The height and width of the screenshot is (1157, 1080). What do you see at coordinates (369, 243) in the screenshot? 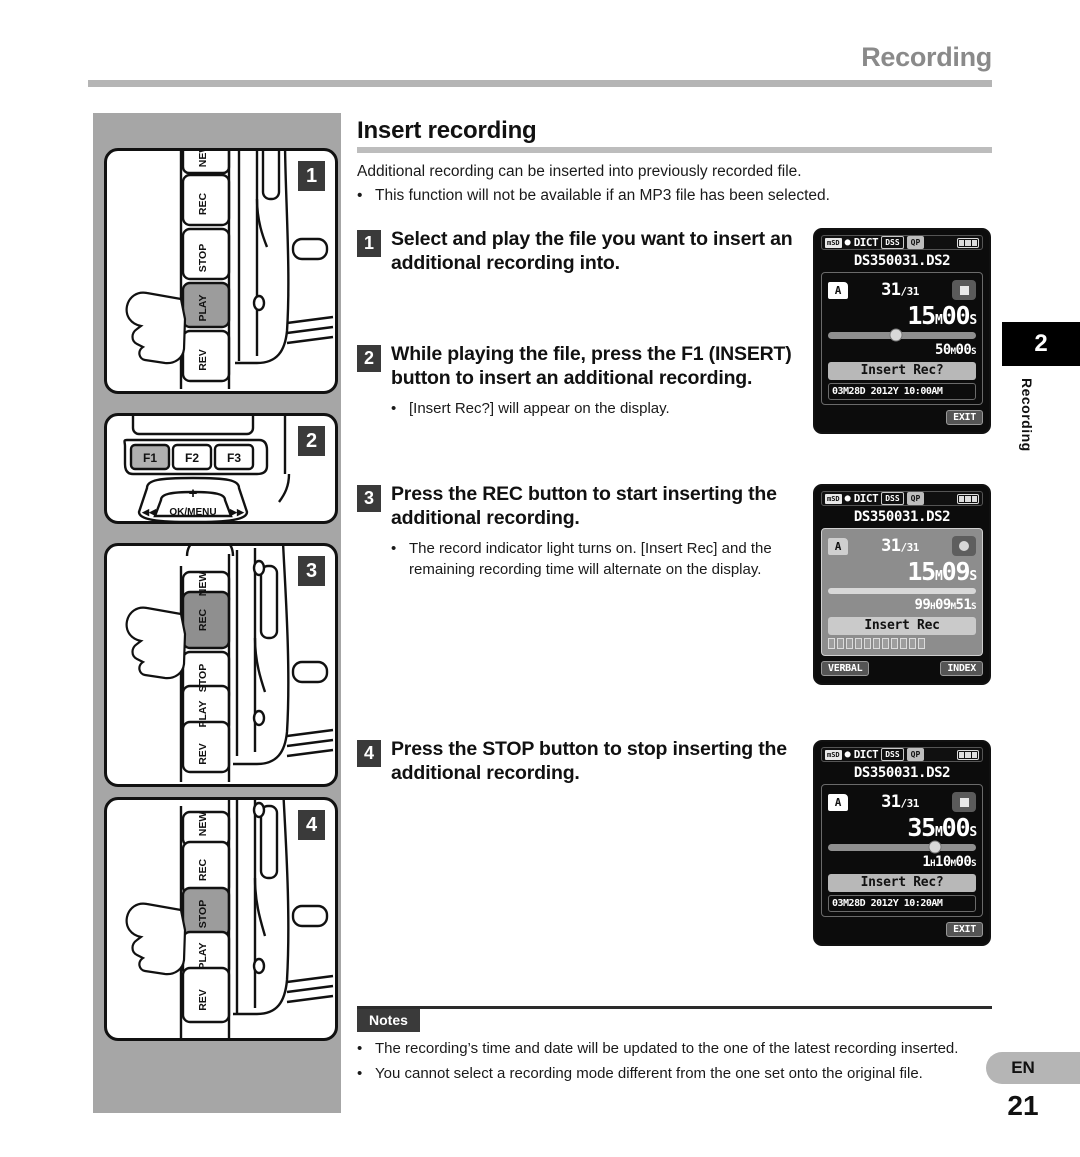
I see `step-number: 1` at bounding box center [369, 243].